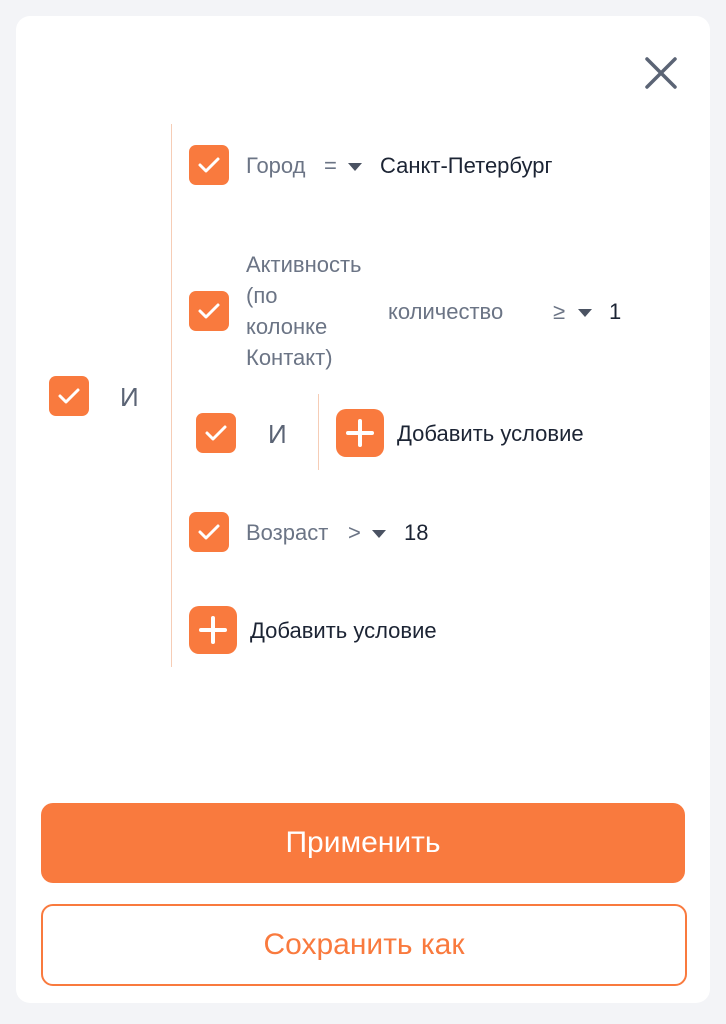  What do you see at coordinates (277, 434) in the screenshot?
I see `subgroup-logic-operator: И` at bounding box center [277, 434].